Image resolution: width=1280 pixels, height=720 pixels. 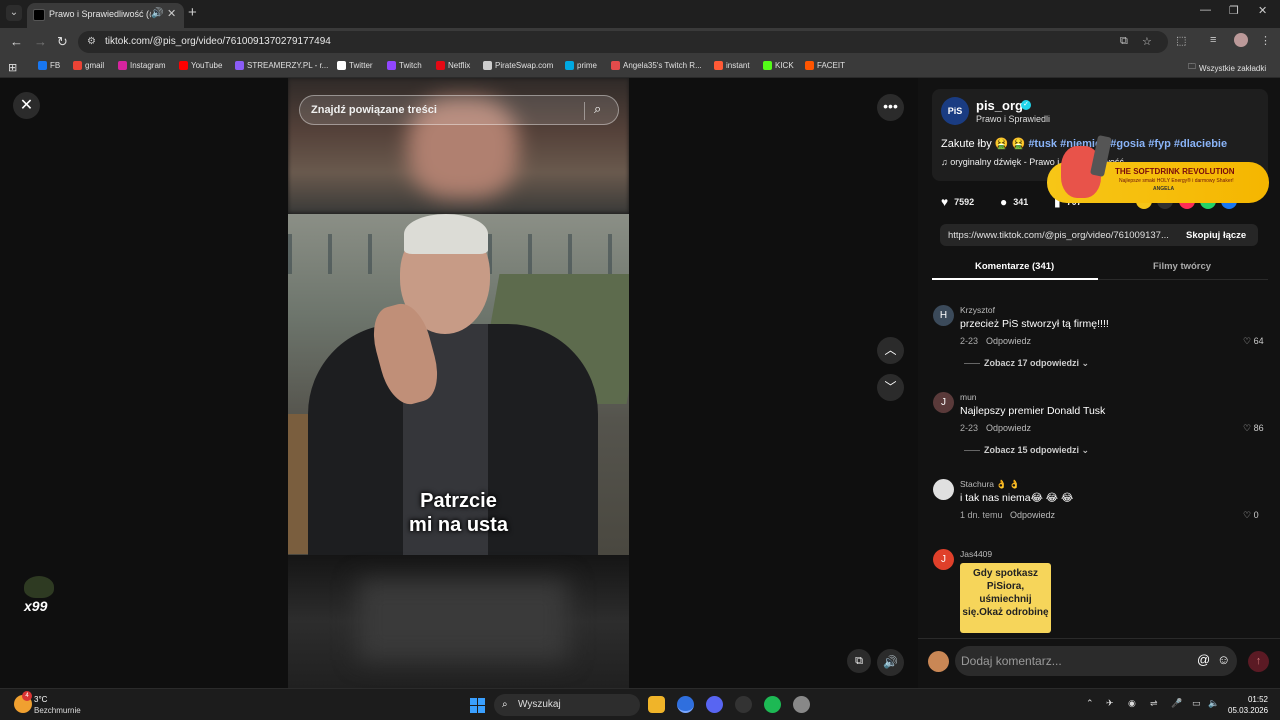 I want to click on chrome-icon, so click(x=685, y=704).